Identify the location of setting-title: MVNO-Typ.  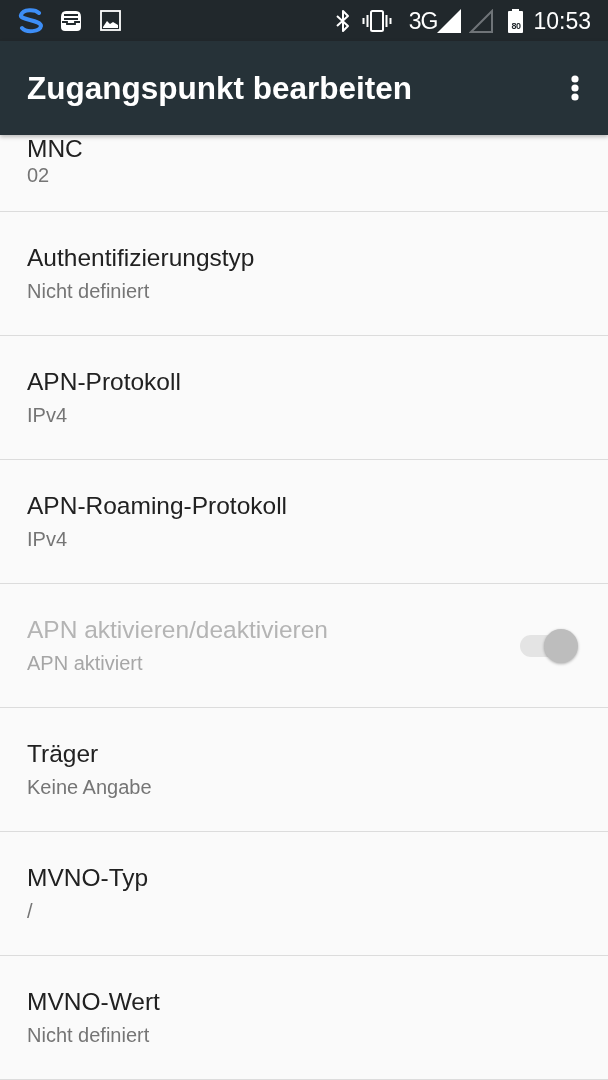
(88, 878).